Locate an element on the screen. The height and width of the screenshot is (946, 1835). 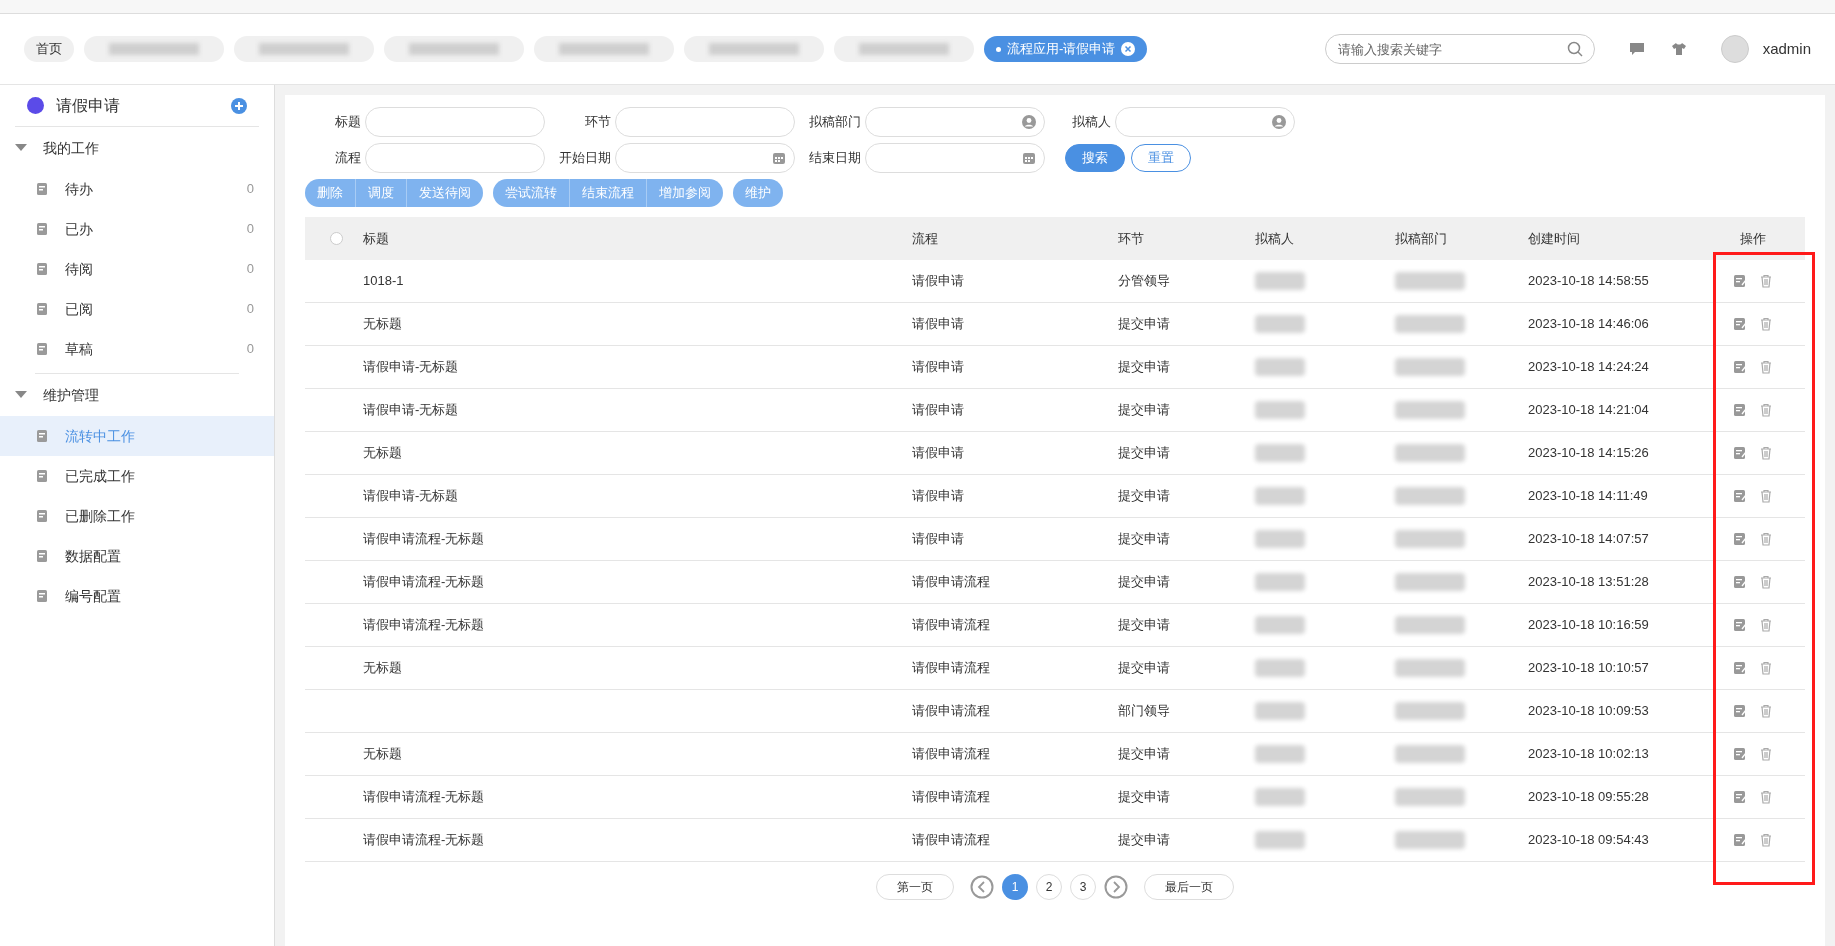
column-header: 拟稿部门 is located at coordinates (1421, 238).